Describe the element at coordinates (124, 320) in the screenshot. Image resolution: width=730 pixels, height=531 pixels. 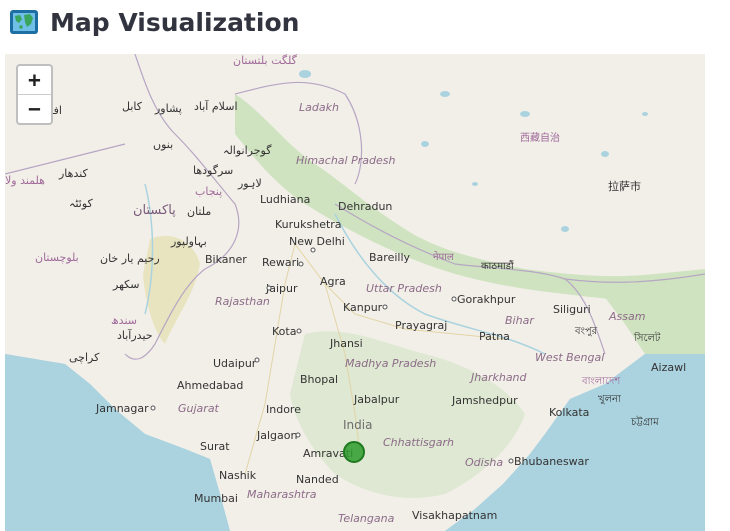
I see `foreign-label: سندھ` at that location.